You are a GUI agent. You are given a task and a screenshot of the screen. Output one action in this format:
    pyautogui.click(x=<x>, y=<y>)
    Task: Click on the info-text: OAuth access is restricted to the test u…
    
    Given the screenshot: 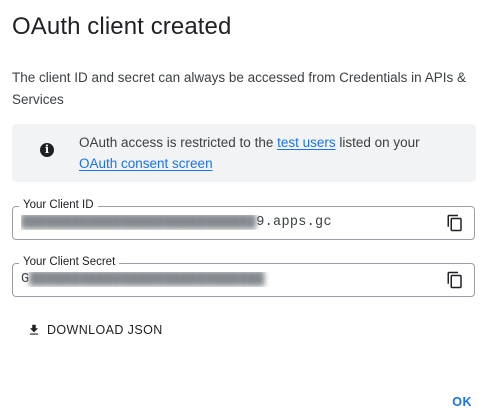 What is the action you would take?
    pyautogui.click(x=269, y=153)
    